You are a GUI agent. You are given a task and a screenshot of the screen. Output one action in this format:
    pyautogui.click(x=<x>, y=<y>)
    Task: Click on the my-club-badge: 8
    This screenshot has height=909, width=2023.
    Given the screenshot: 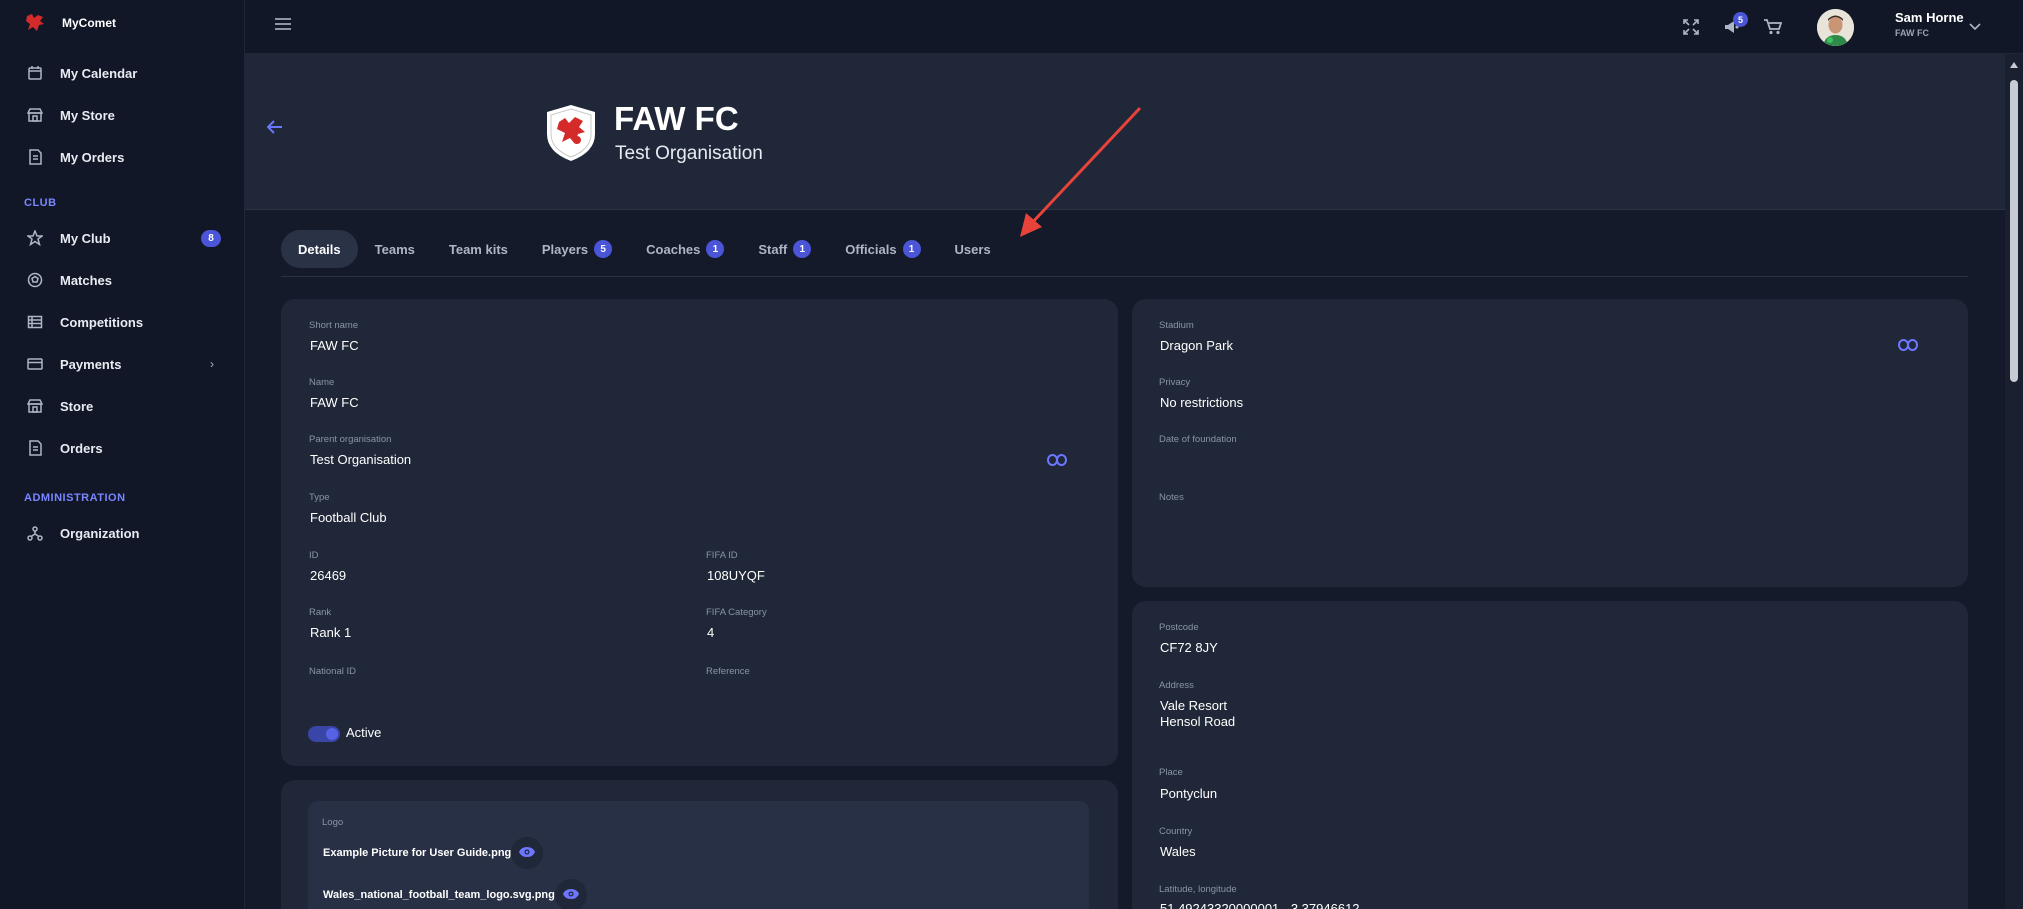 What is the action you would take?
    pyautogui.click(x=211, y=238)
    